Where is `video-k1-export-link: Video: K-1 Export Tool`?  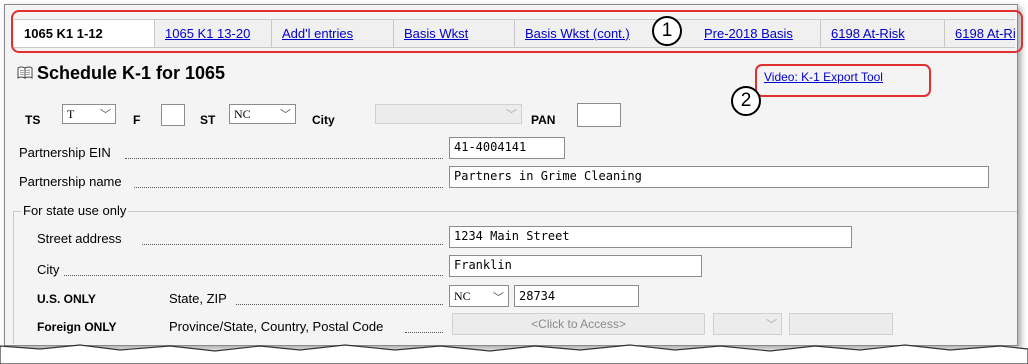 video-k1-export-link: Video: K-1 Export Tool is located at coordinates (823, 77).